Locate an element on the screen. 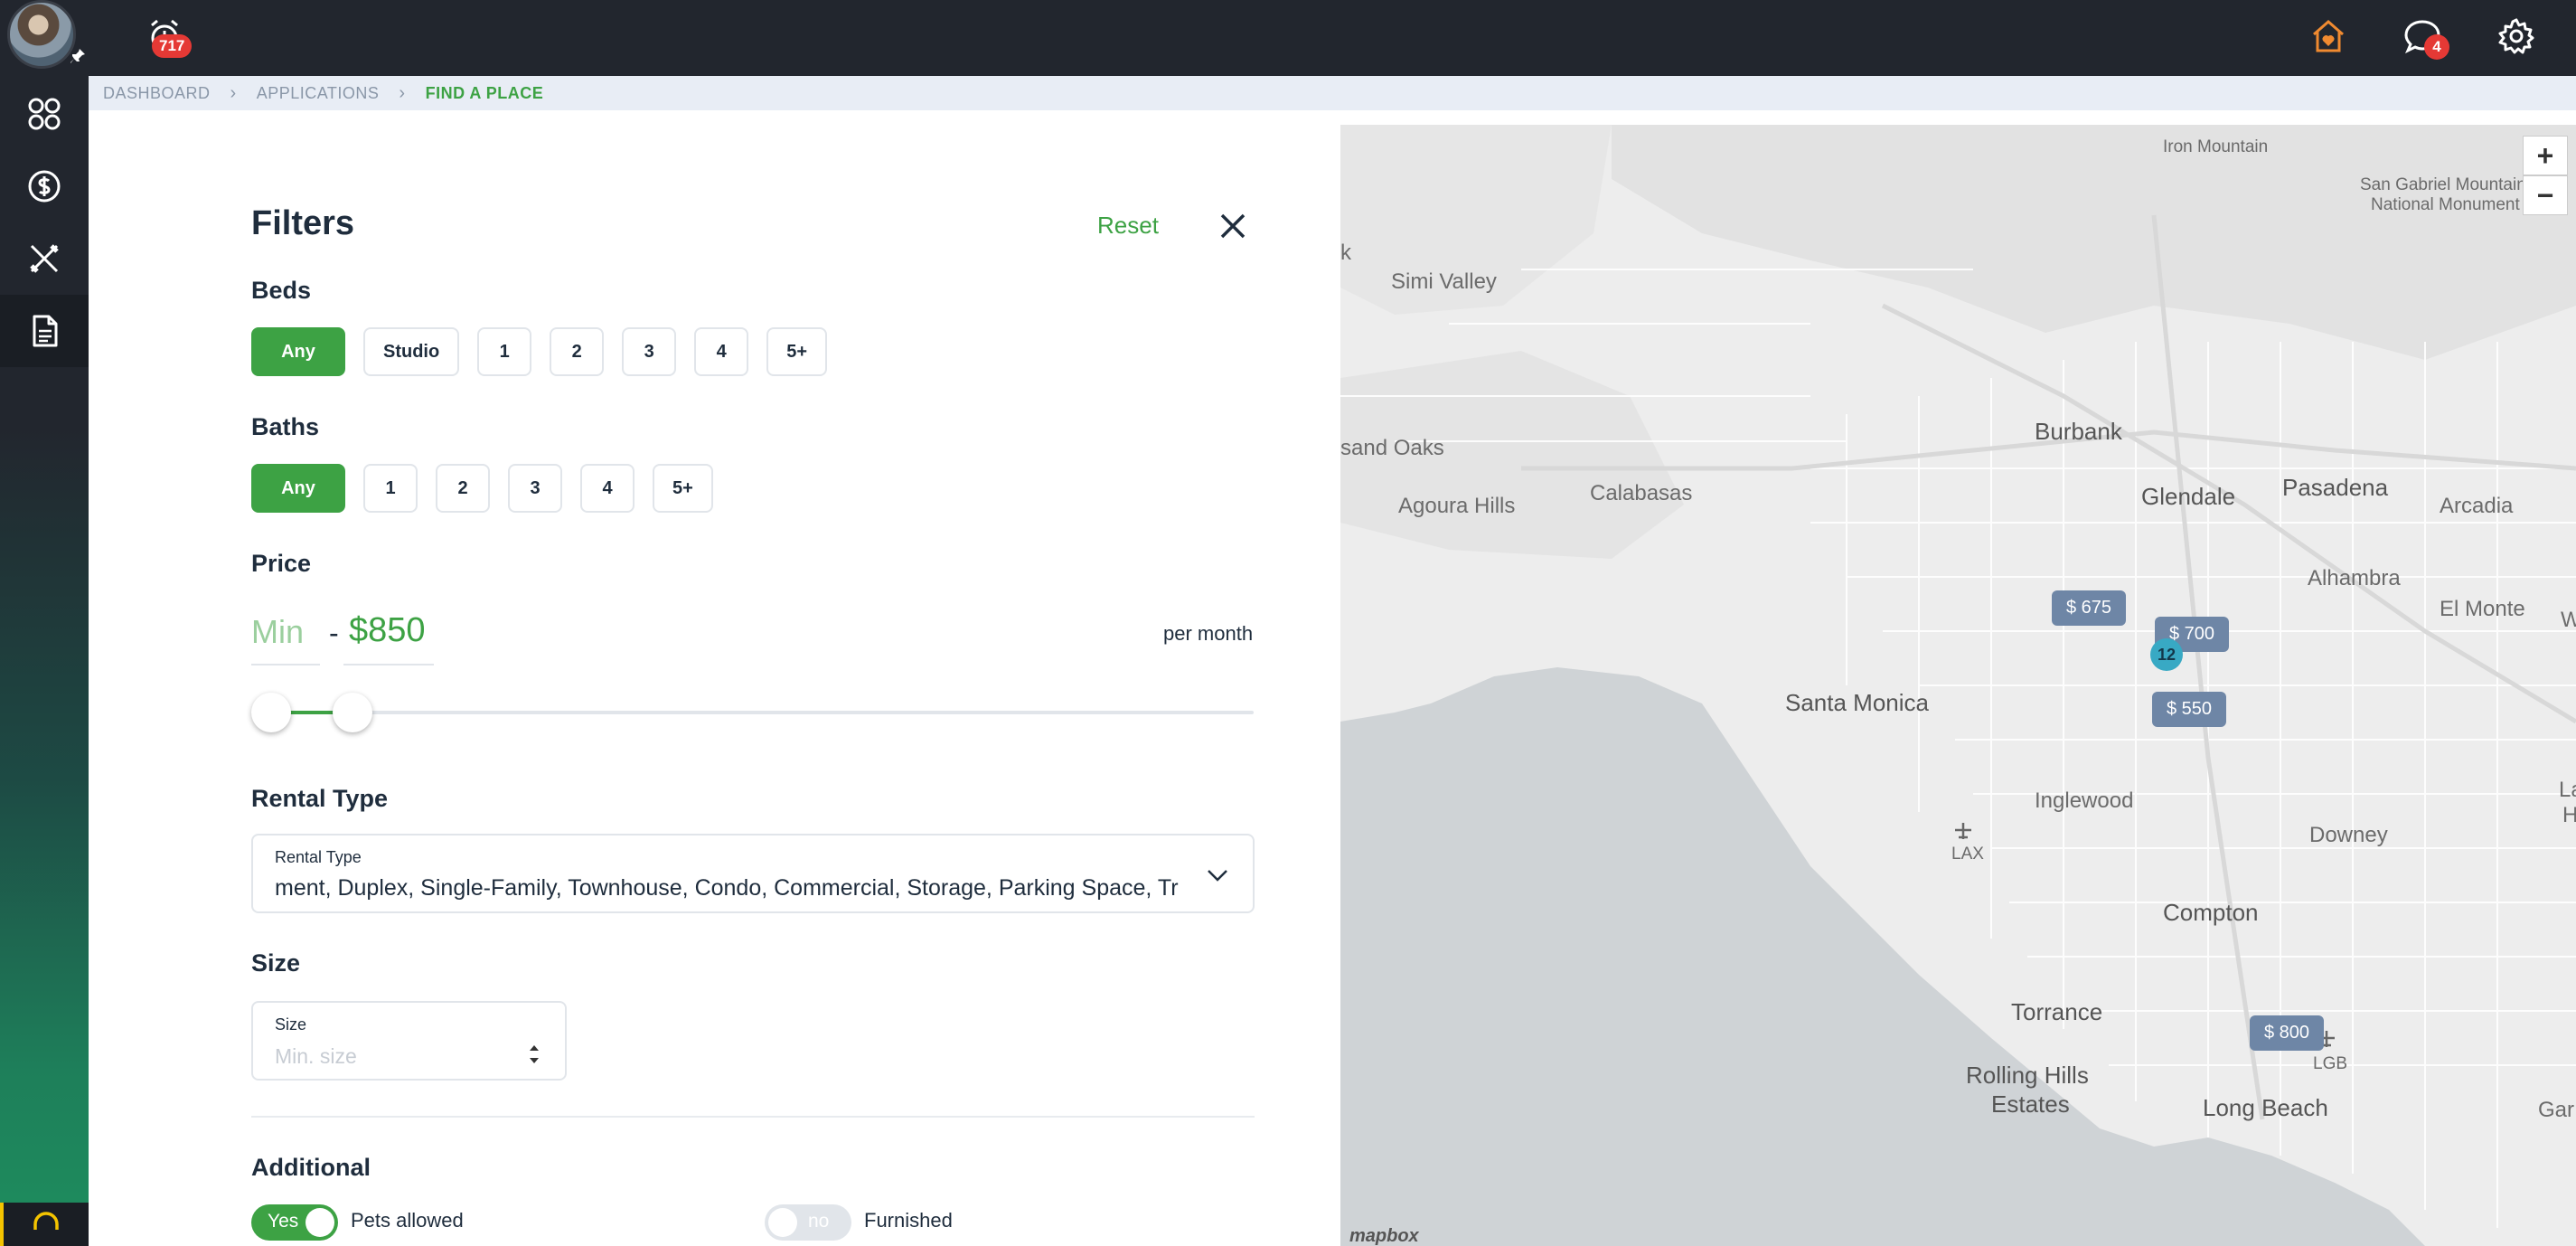 This screenshot has width=2576, height=1246. map-place-burbank: Burbank is located at coordinates (2079, 432).